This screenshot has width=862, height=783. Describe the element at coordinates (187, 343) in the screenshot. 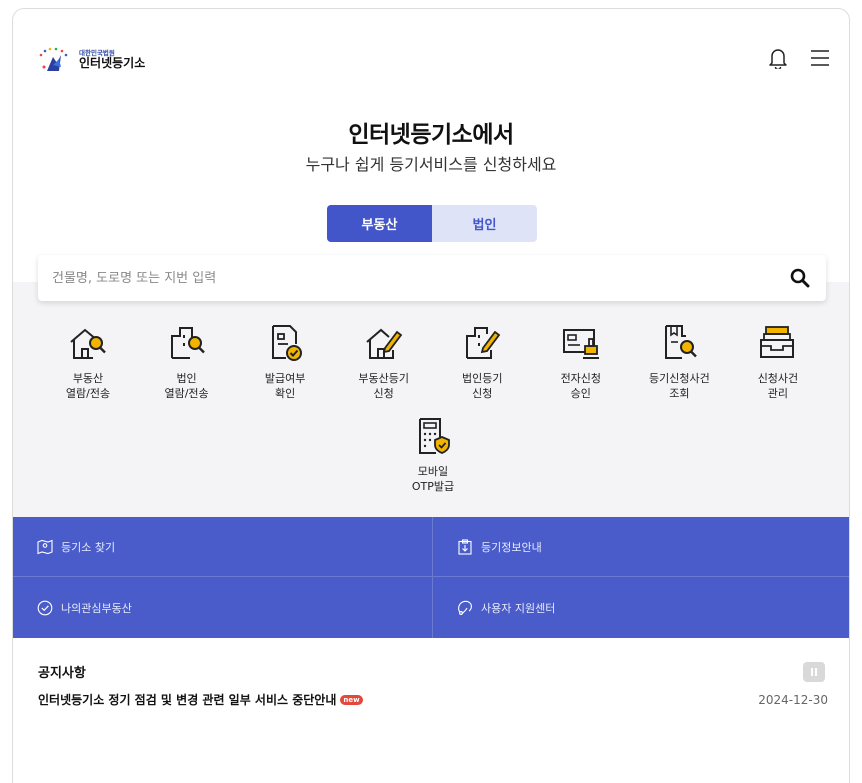

I see `building-search-icon` at that location.